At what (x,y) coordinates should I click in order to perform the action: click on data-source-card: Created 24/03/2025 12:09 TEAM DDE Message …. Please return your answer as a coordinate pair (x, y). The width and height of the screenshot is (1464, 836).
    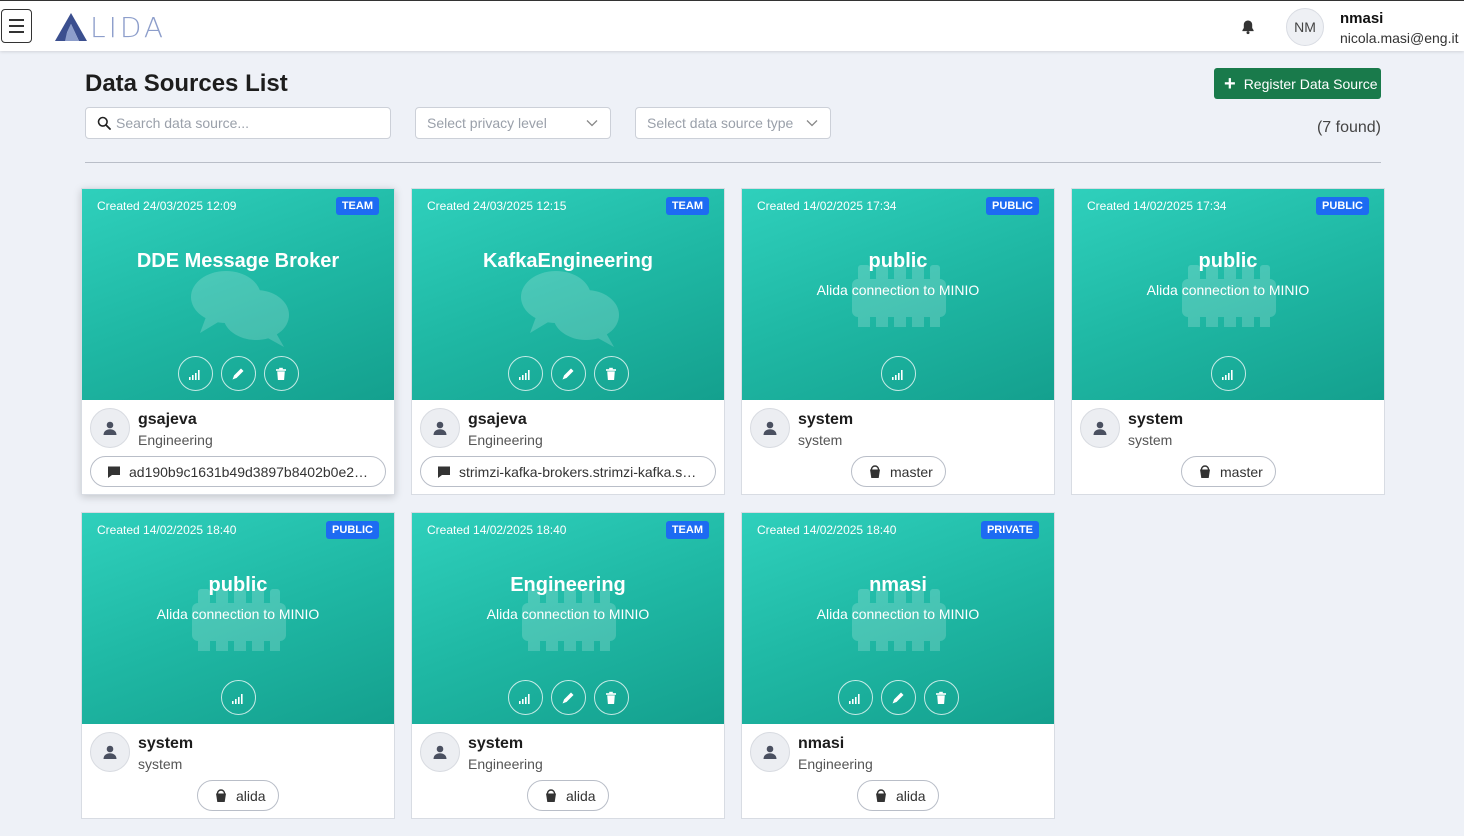
    Looking at the image, I should click on (238, 341).